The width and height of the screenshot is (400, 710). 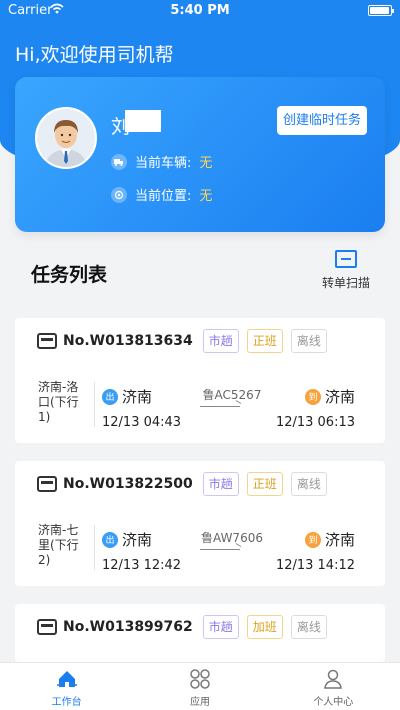 What do you see at coordinates (119, 194) in the screenshot?
I see `location-target-icon` at bounding box center [119, 194].